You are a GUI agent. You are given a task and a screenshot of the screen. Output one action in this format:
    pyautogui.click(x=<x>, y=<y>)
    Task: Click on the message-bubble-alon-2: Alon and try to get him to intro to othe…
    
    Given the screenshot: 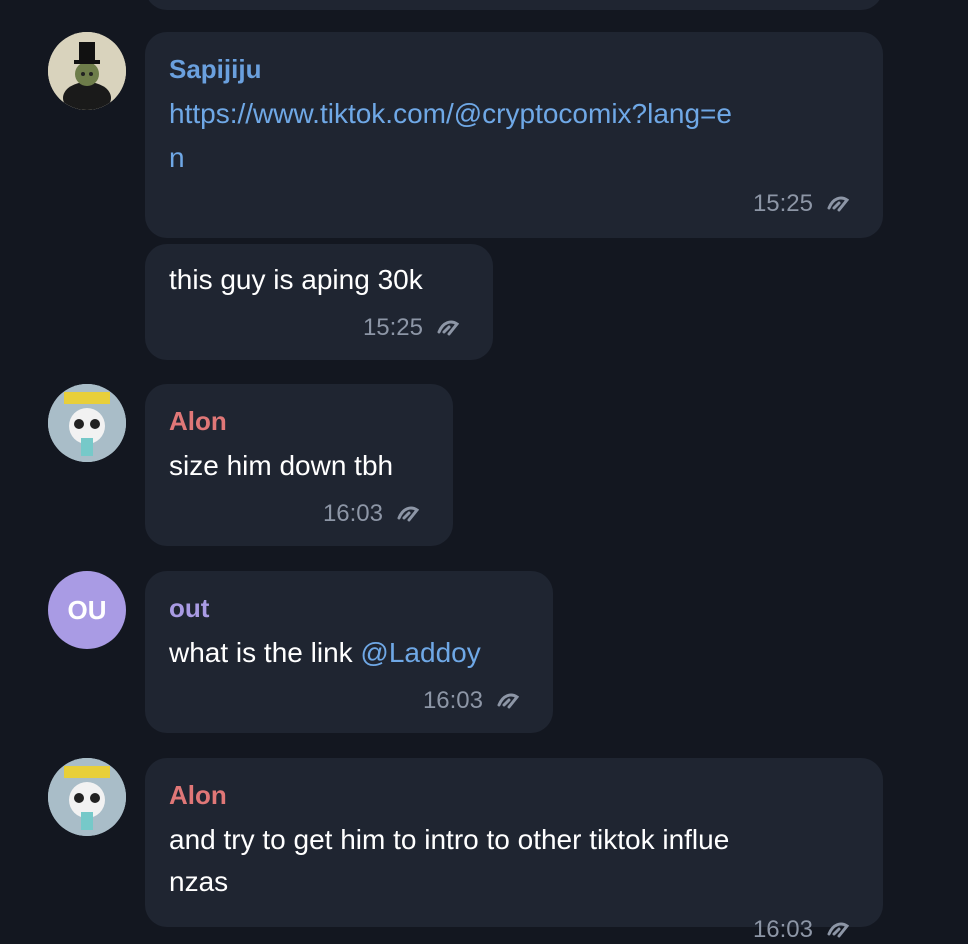 What is the action you would take?
    pyautogui.click(x=514, y=850)
    